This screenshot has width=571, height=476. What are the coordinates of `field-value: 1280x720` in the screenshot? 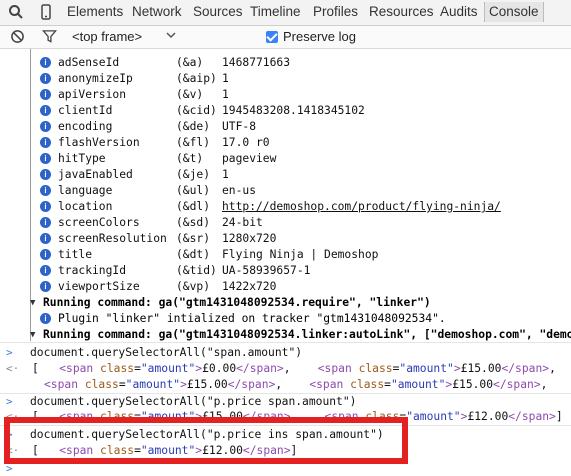 It's located at (249, 238).